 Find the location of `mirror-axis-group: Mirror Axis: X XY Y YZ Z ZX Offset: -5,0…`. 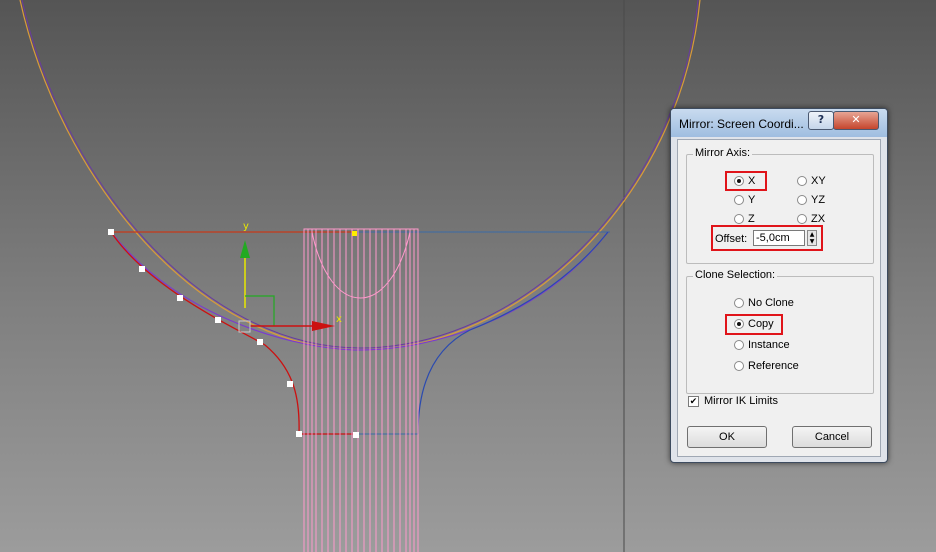

mirror-axis-group: Mirror Axis: X XY Y YZ Z ZX Offset: -5,0… is located at coordinates (780, 205).